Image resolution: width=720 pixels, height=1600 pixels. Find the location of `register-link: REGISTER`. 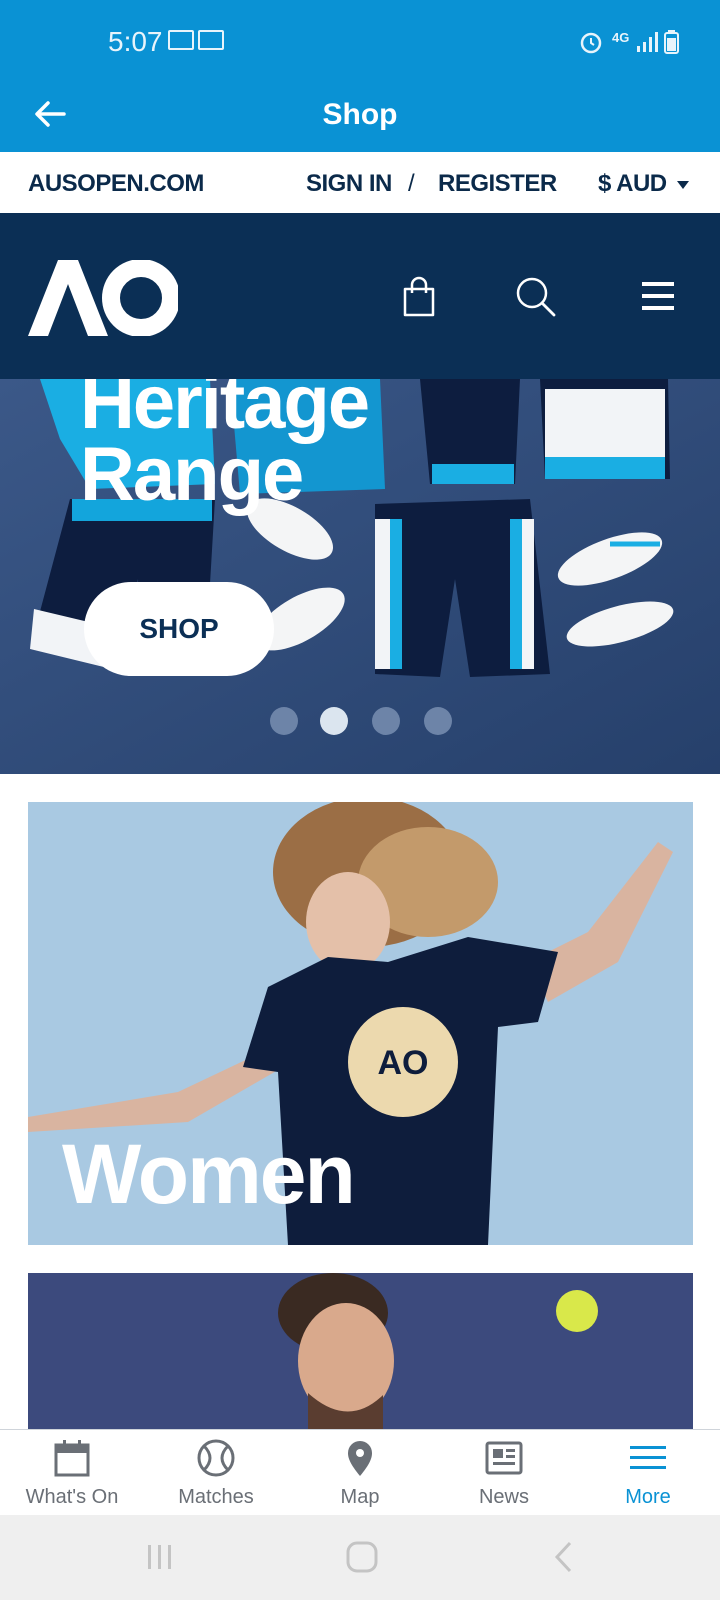

register-link: REGISTER is located at coordinates (497, 184).